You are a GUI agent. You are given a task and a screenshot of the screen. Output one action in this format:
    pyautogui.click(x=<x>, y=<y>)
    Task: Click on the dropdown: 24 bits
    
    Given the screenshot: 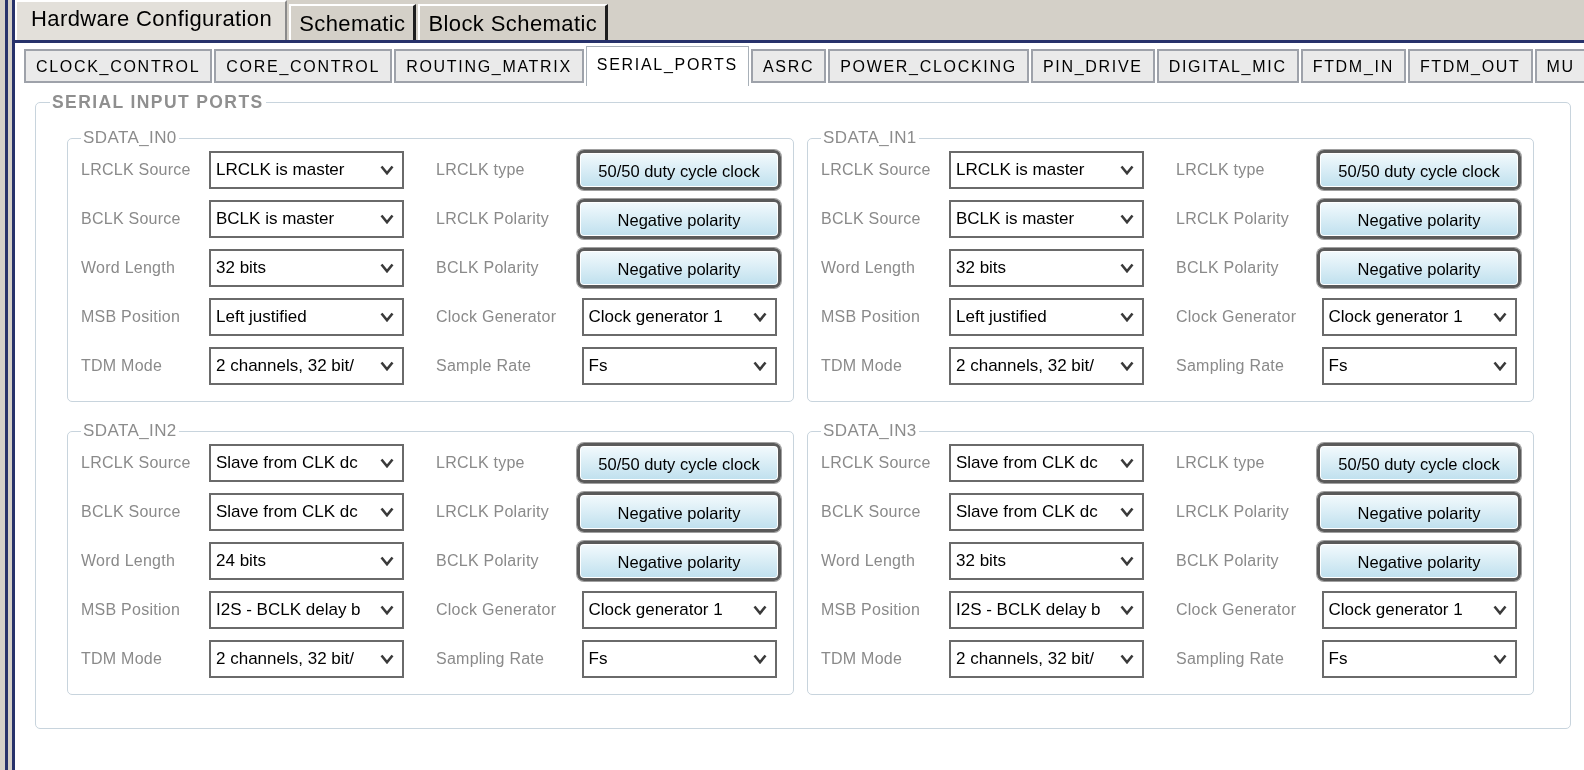 What is the action you would take?
    pyautogui.click(x=306, y=561)
    